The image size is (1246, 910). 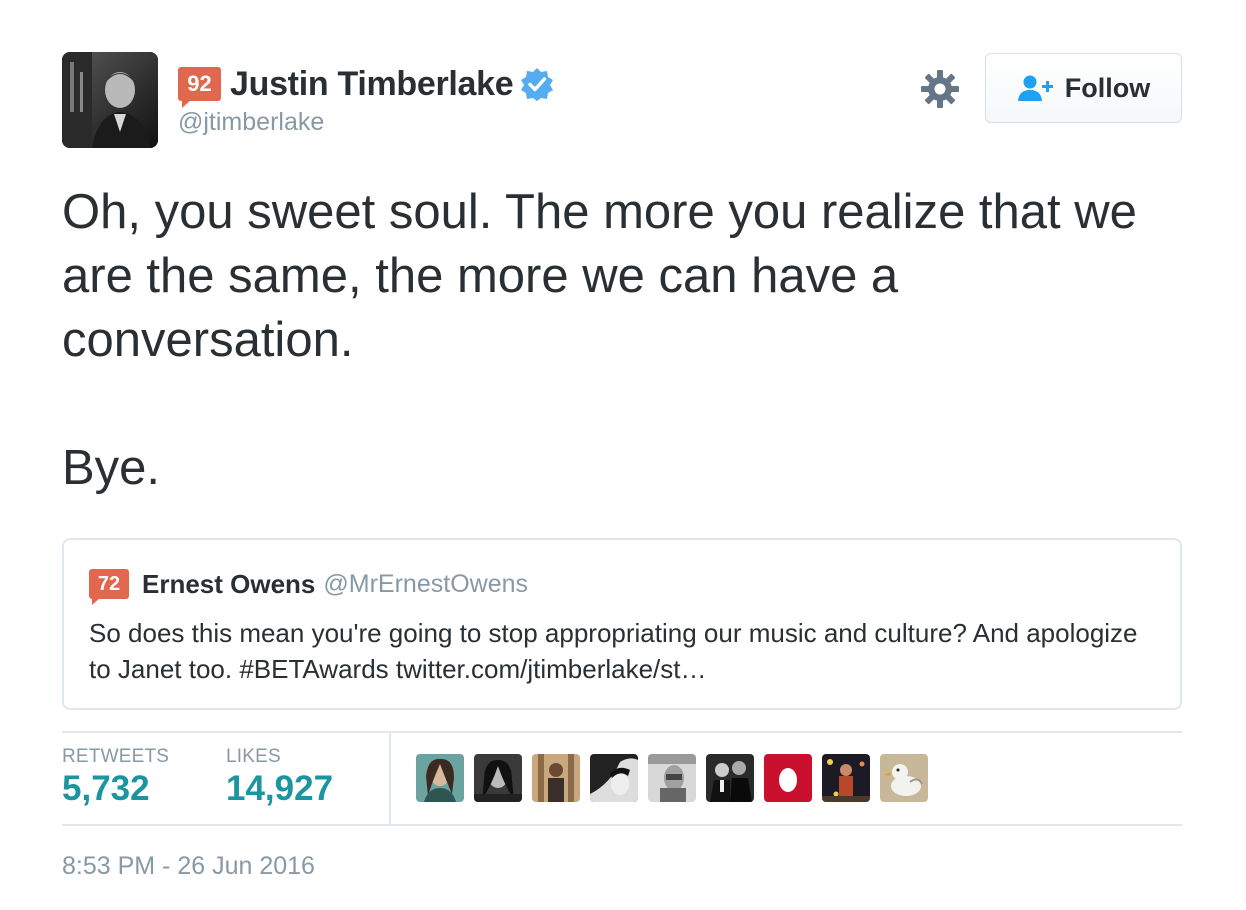 I want to click on duck-avatar, so click(x=904, y=778).